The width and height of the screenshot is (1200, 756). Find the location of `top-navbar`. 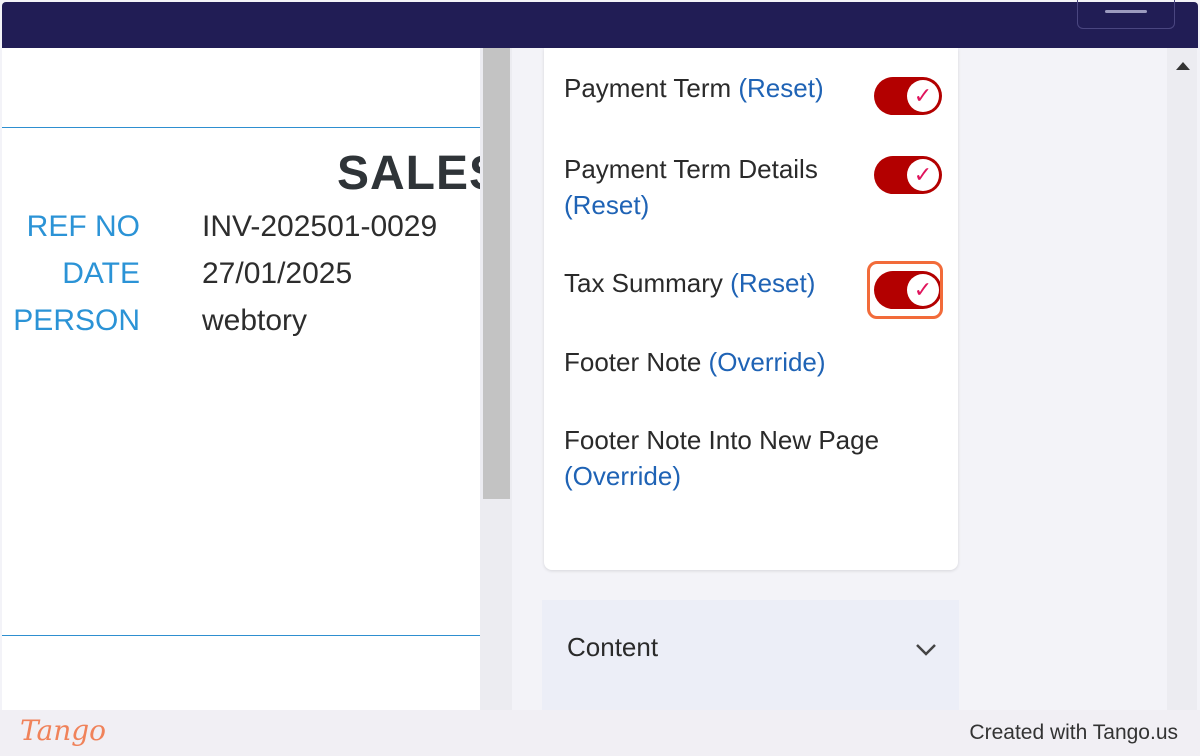

top-navbar is located at coordinates (600, 24).